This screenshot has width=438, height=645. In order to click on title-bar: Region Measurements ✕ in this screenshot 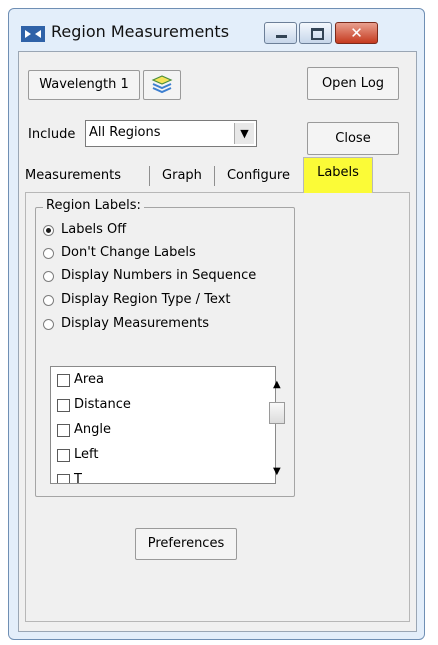, I will do `click(216, 30)`.